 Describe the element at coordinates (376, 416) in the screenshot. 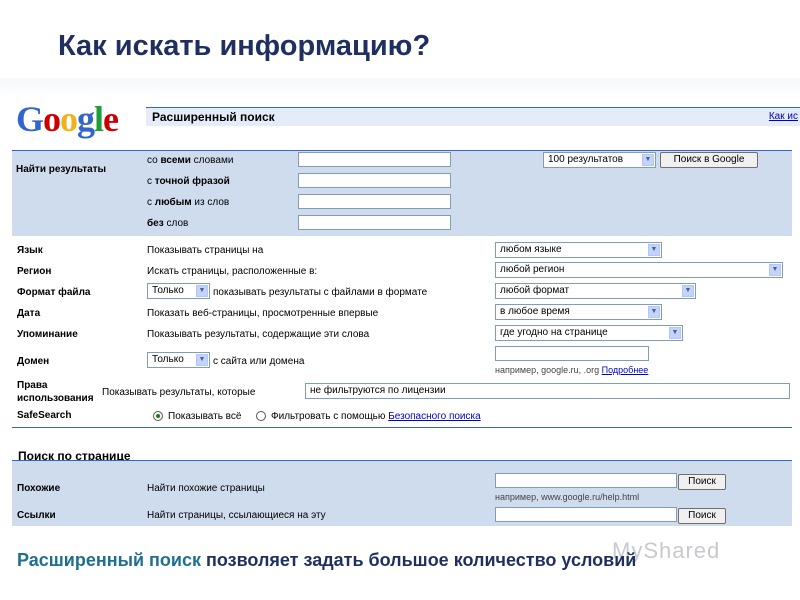

I see `safesearch-filter-label: Фильтровать с помощью Безопасного поиска` at that location.